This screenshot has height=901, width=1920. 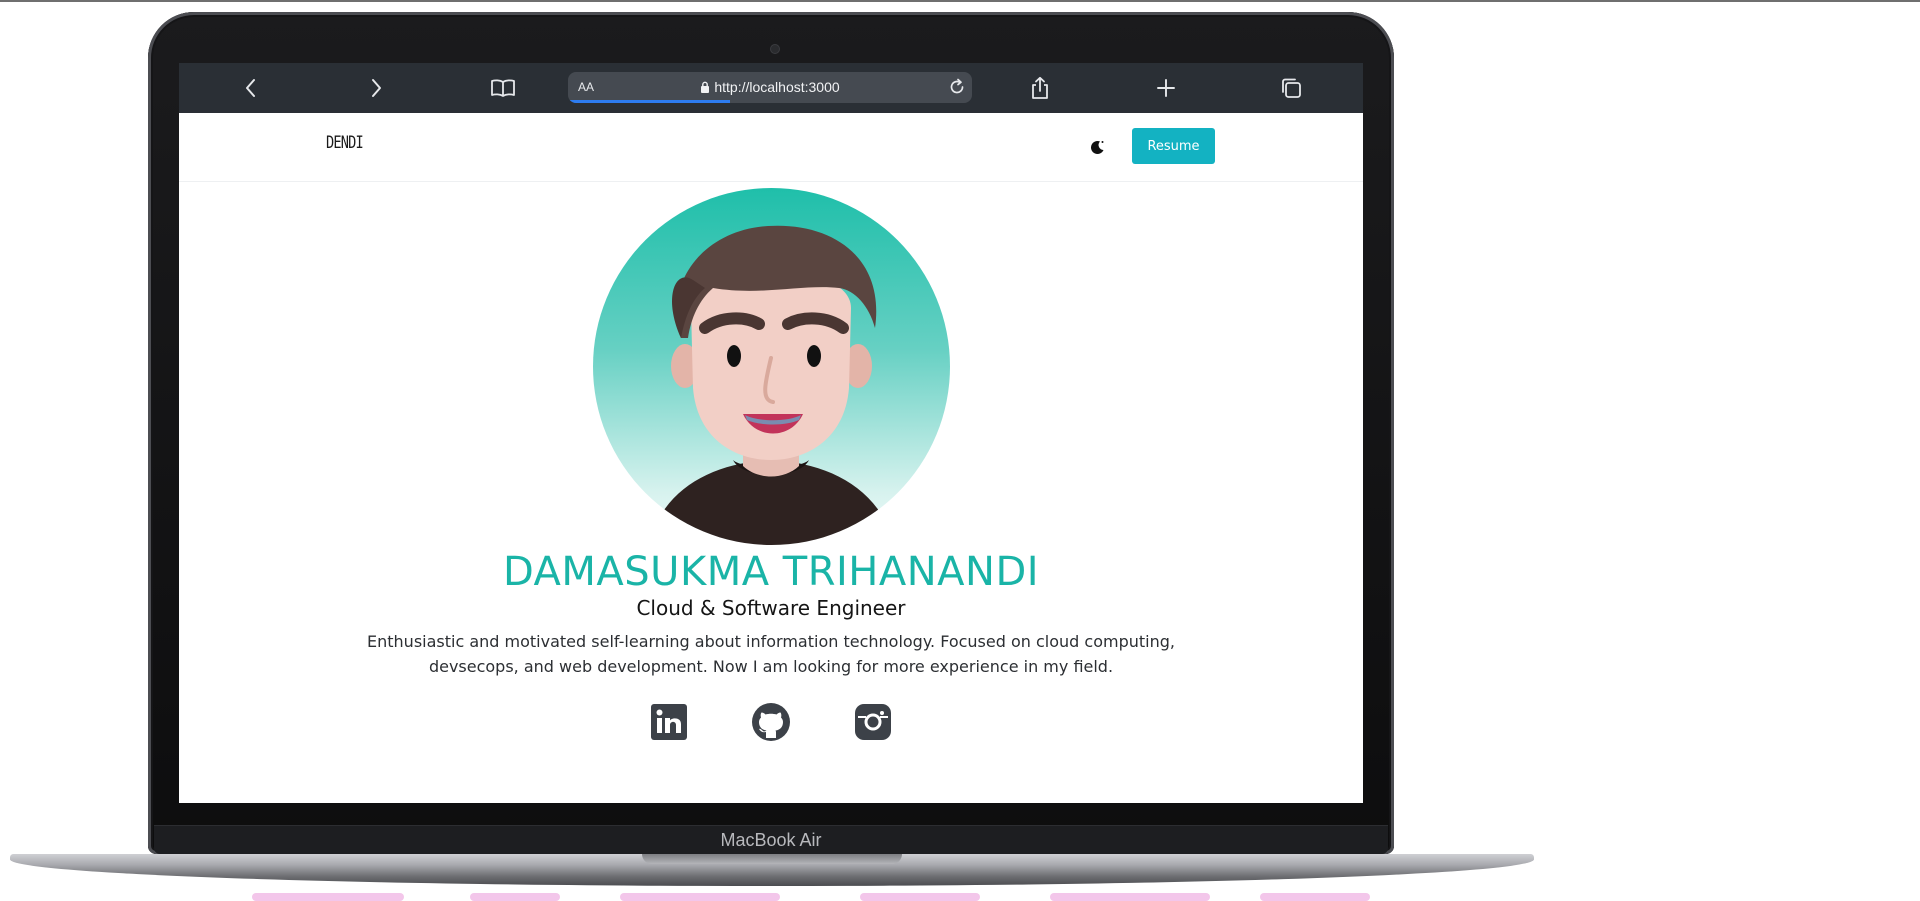 I want to click on avatar, so click(x=771, y=366).